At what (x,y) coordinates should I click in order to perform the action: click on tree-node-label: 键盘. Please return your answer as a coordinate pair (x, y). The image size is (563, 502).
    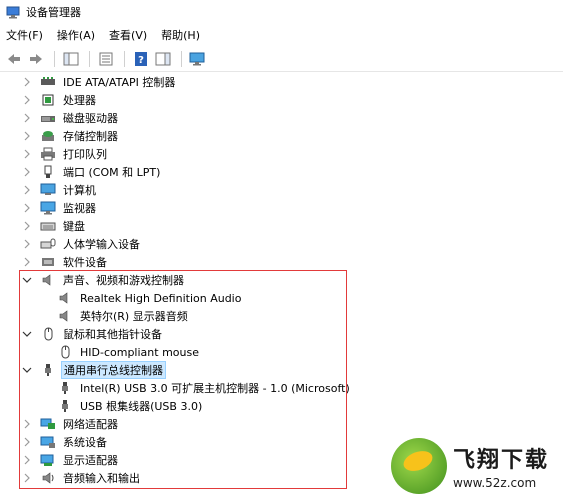
    Looking at the image, I should click on (74, 226).